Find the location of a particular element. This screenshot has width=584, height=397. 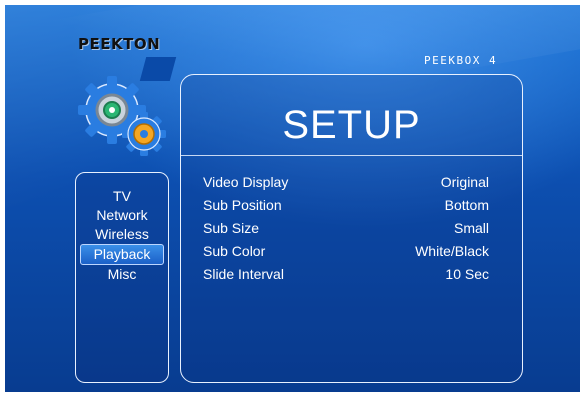

category-label: Network is located at coordinates (122, 215).